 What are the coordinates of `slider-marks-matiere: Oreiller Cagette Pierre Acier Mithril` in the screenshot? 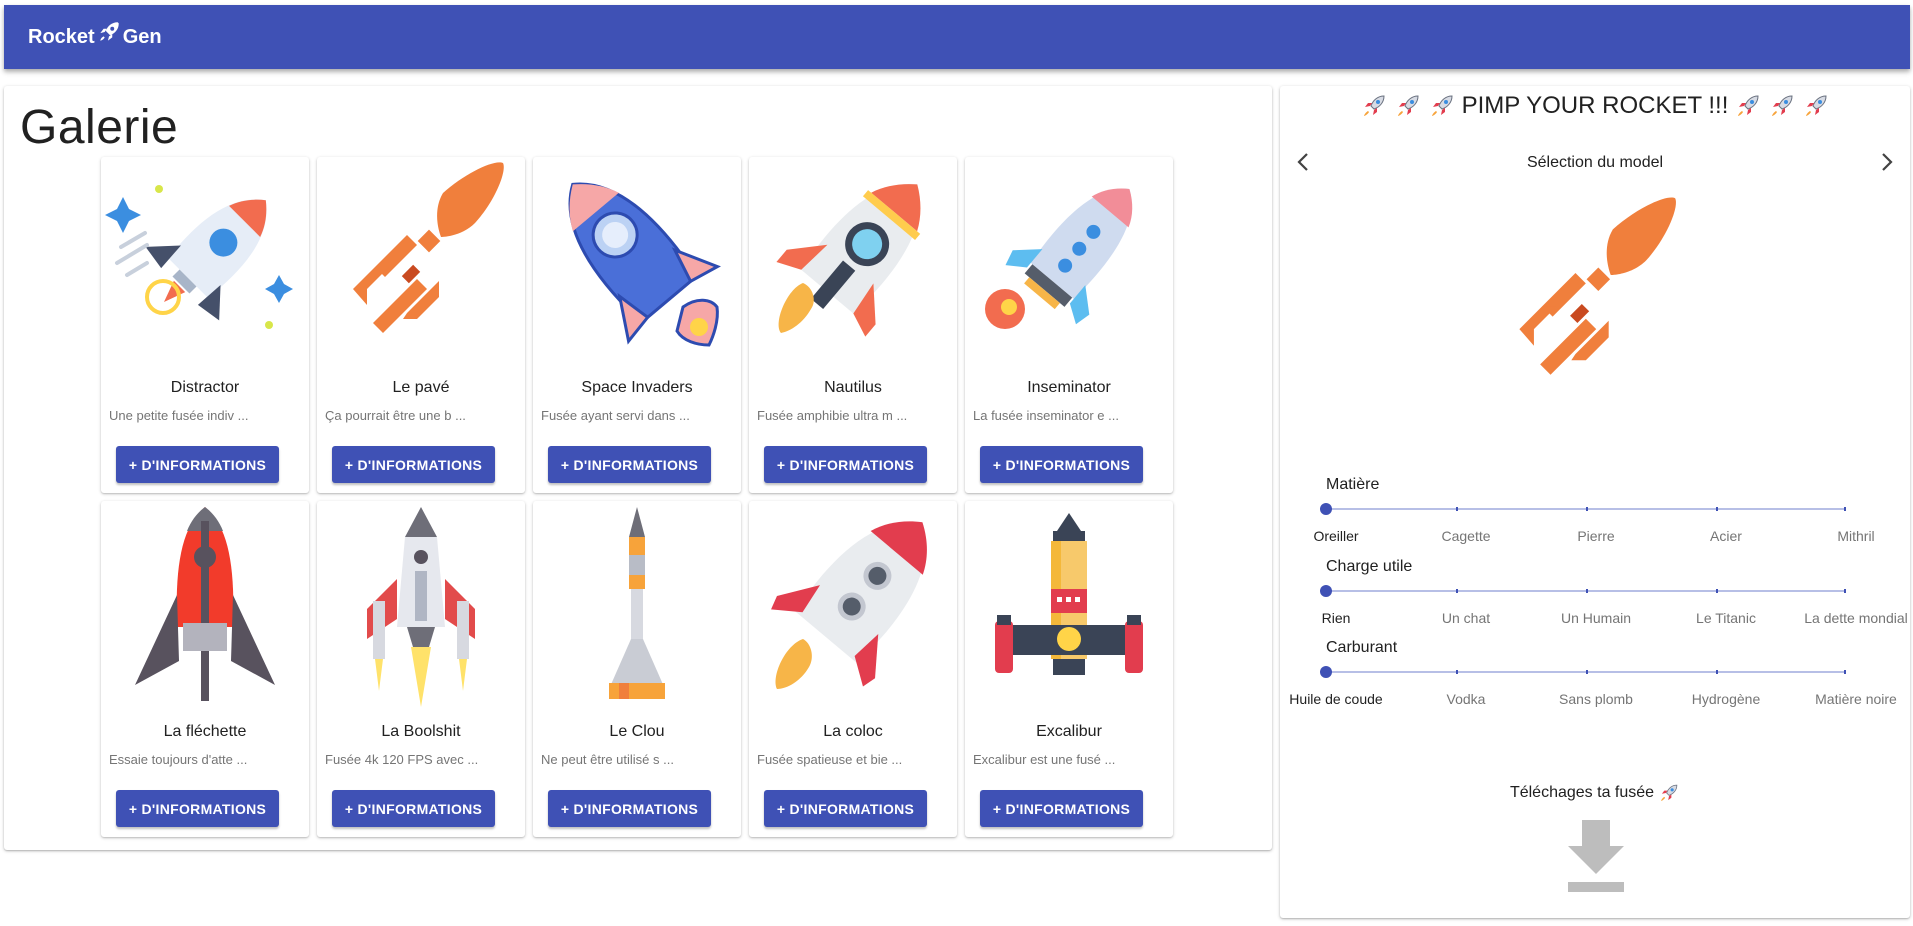 It's located at (1595, 538).